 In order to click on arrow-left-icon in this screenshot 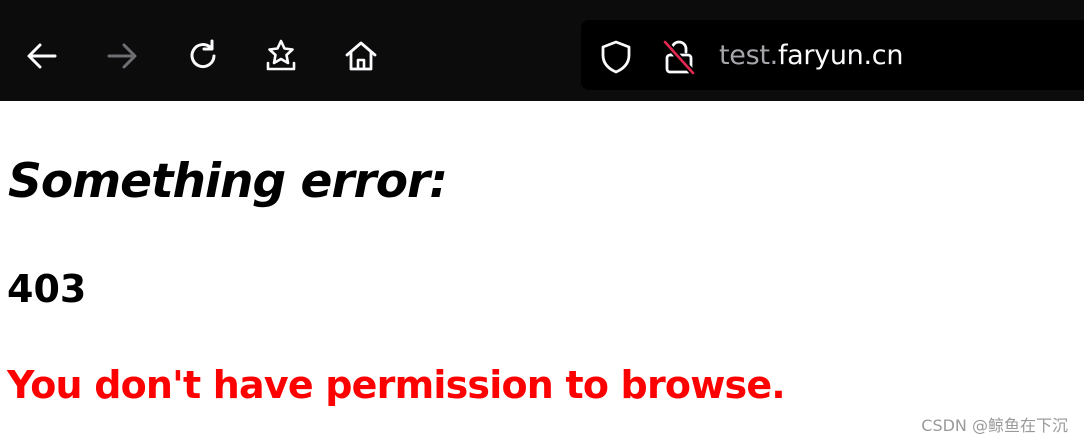, I will do `click(42, 56)`.